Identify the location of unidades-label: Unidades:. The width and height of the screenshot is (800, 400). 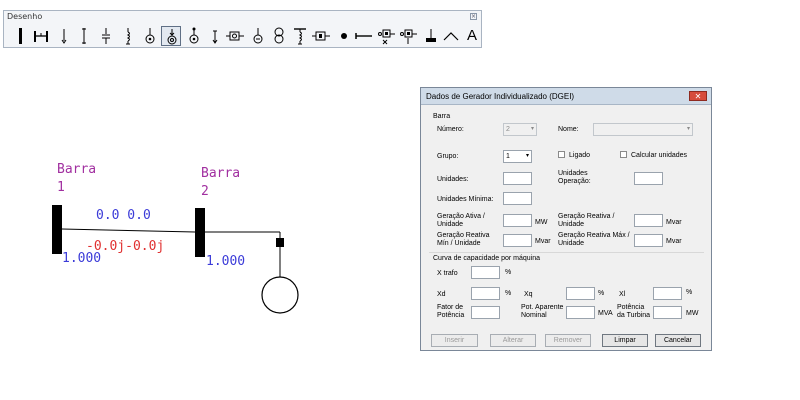
(453, 179).